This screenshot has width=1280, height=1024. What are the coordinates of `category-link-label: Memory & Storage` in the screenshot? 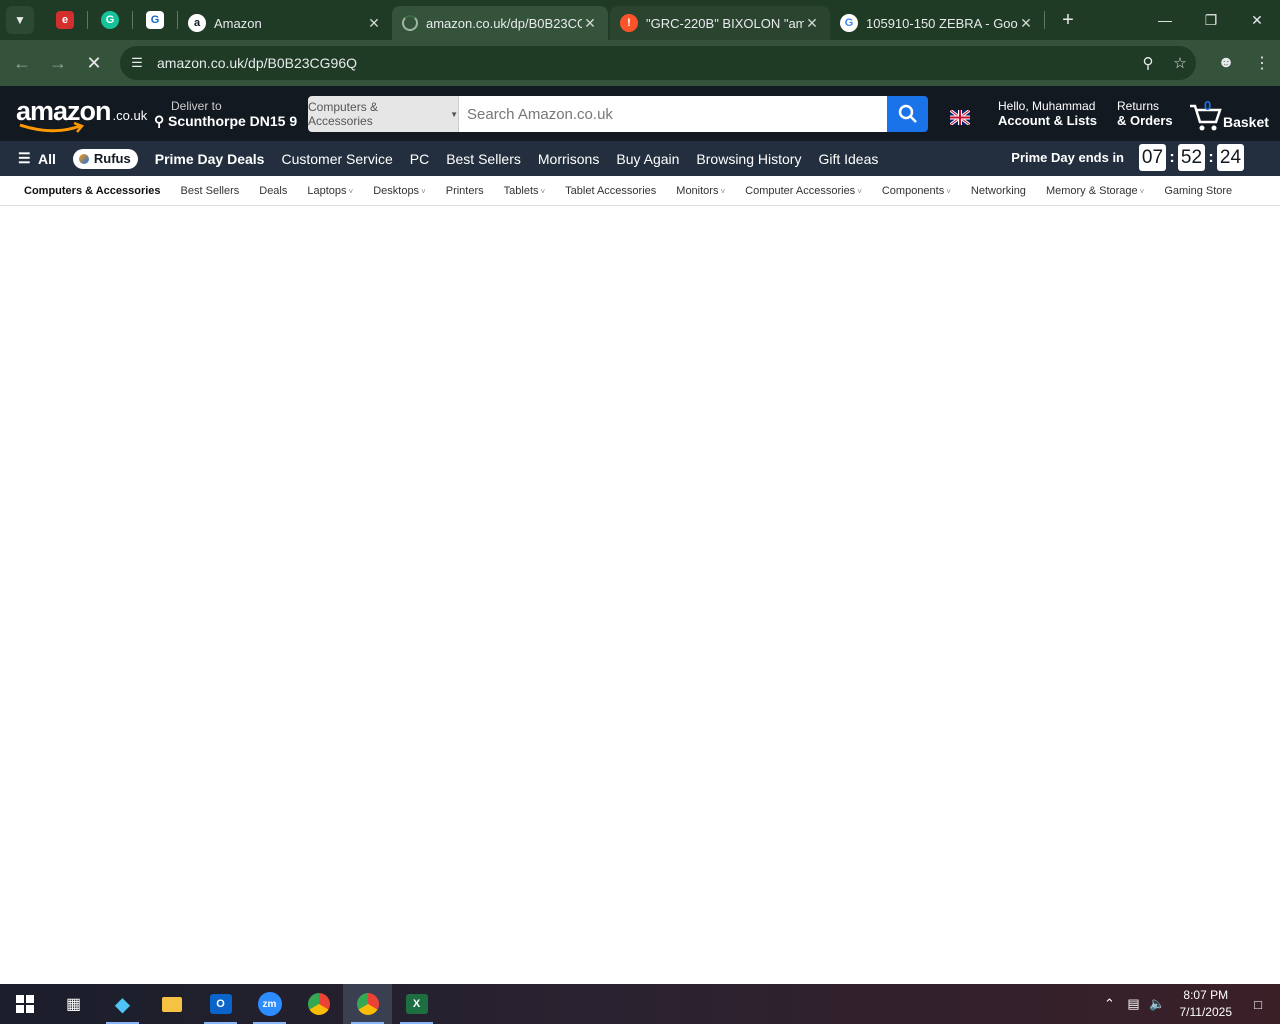 It's located at (1091, 190).